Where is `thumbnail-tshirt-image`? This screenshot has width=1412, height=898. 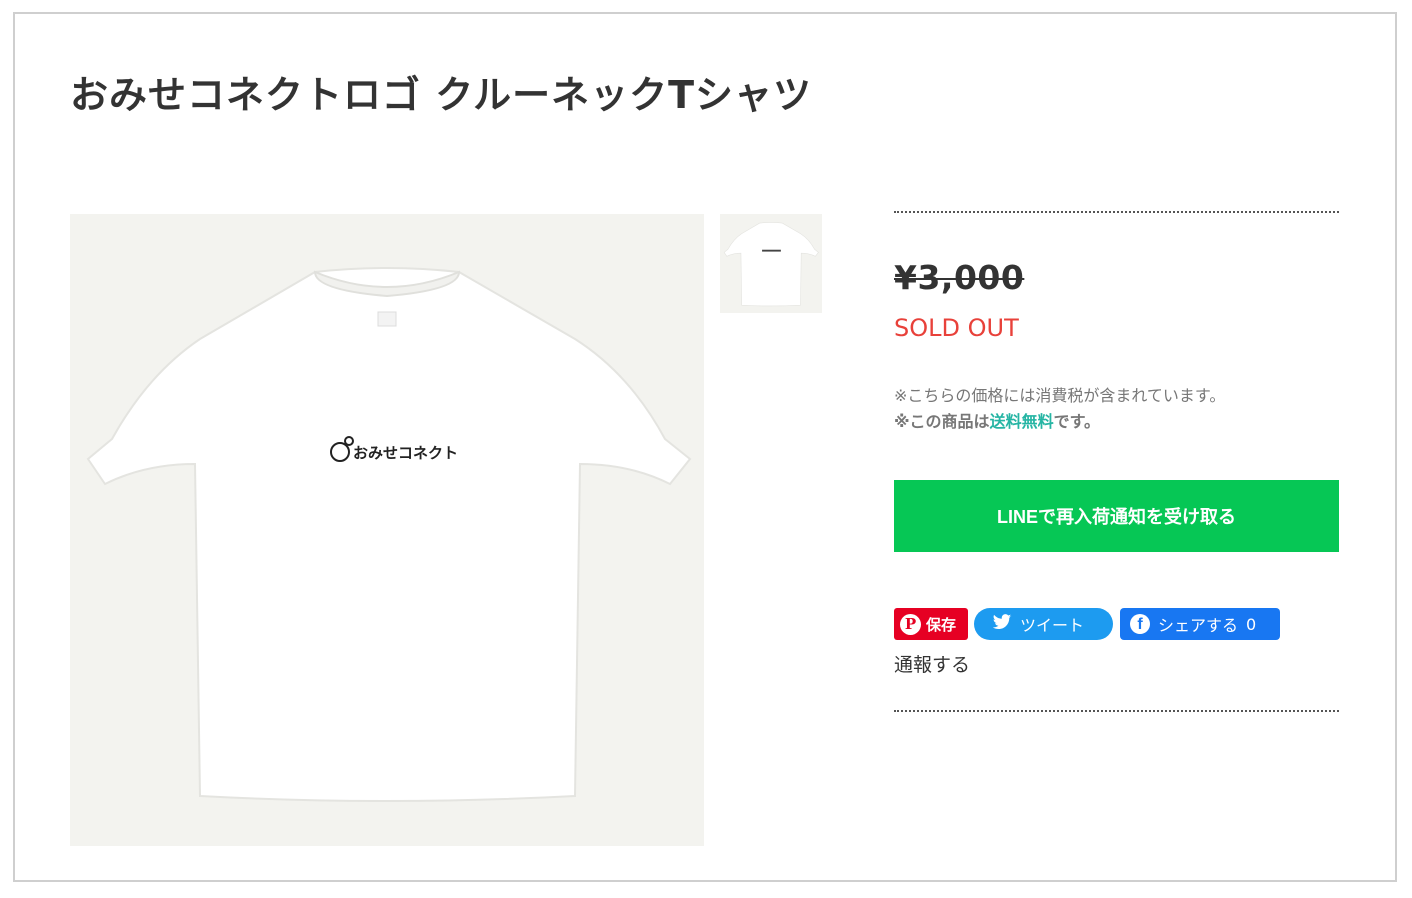
thumbnail-tshirt-image is located at coordinates (771, 263).